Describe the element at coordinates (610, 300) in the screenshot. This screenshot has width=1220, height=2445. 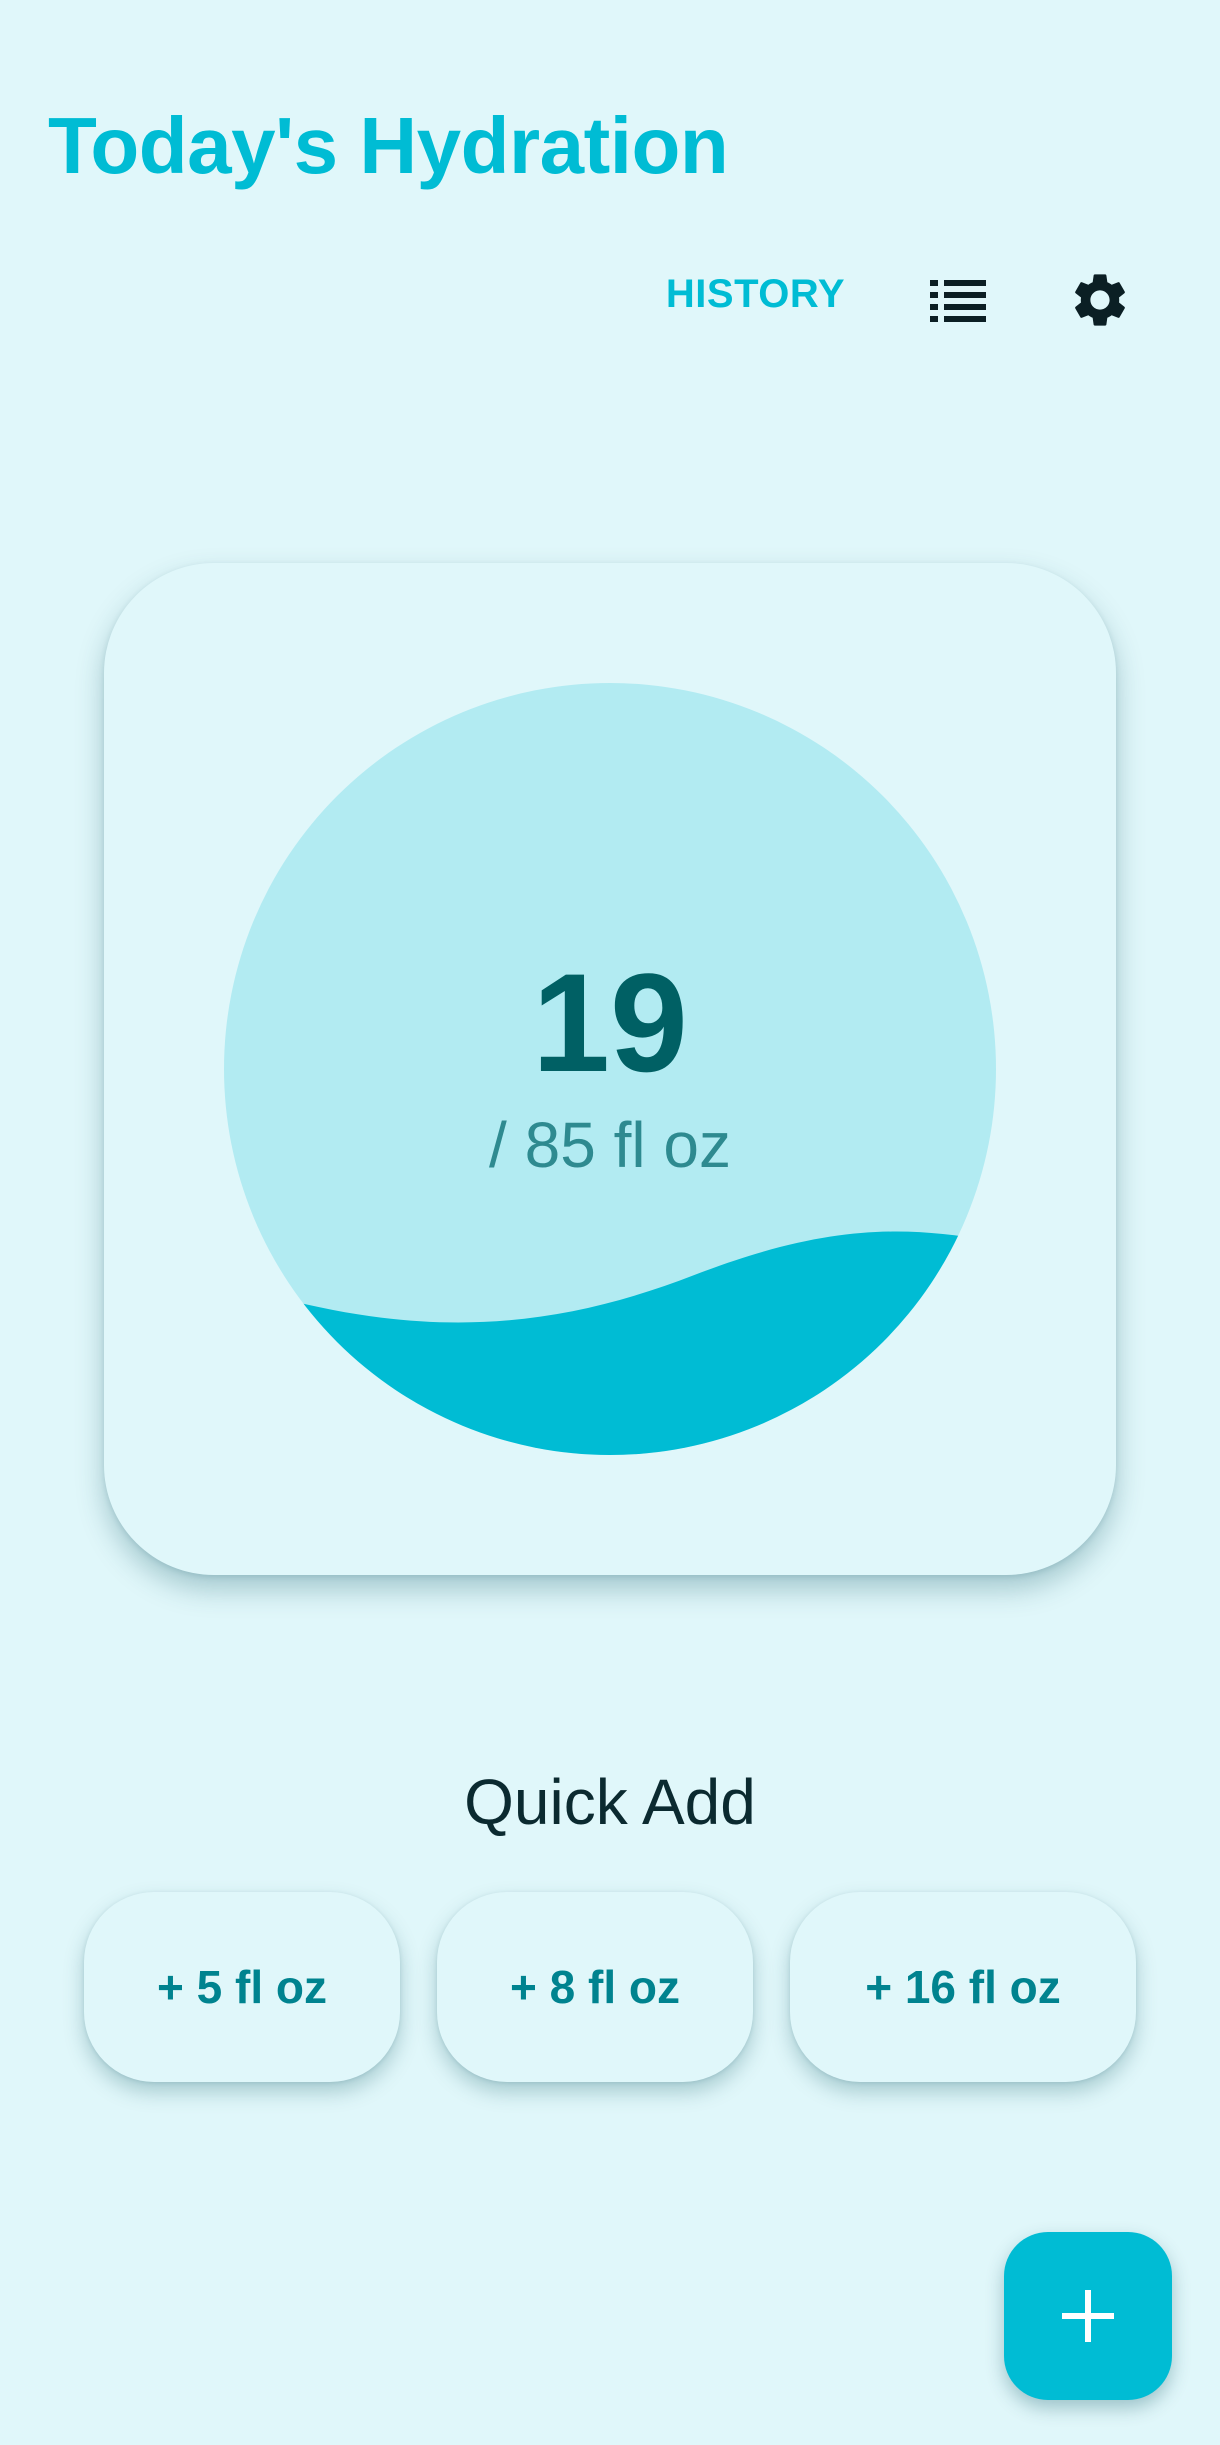
I see `toolbar: HISTORY` at that location.